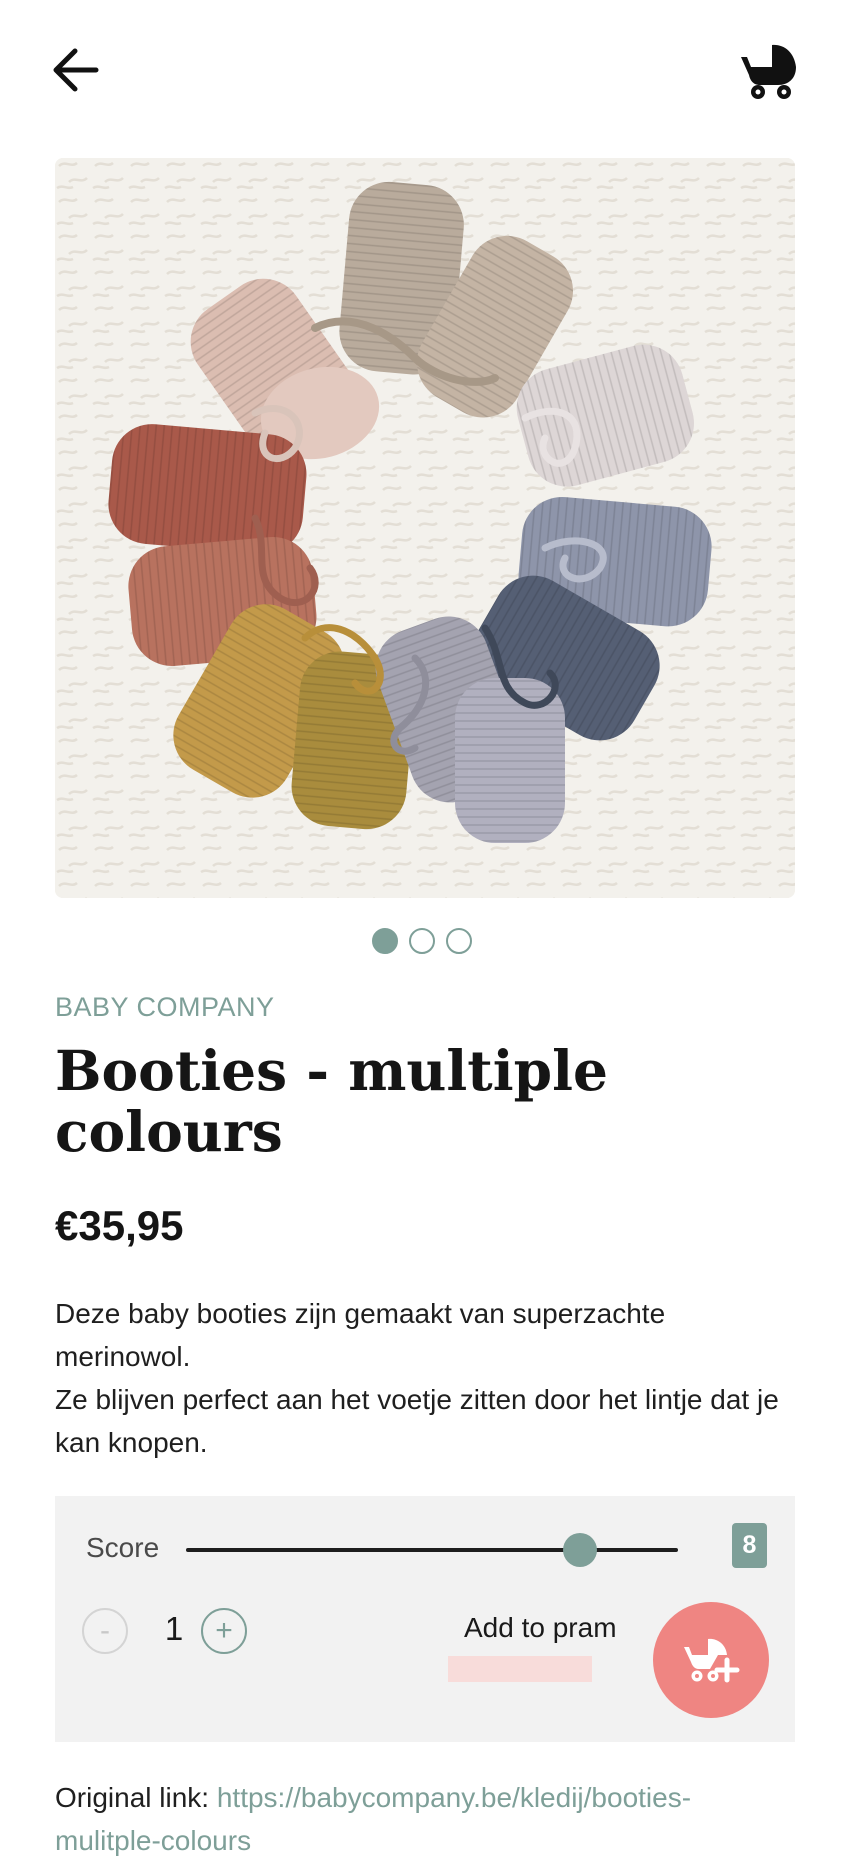  I want to click on quantity-value: 1, so click(174, 1628).